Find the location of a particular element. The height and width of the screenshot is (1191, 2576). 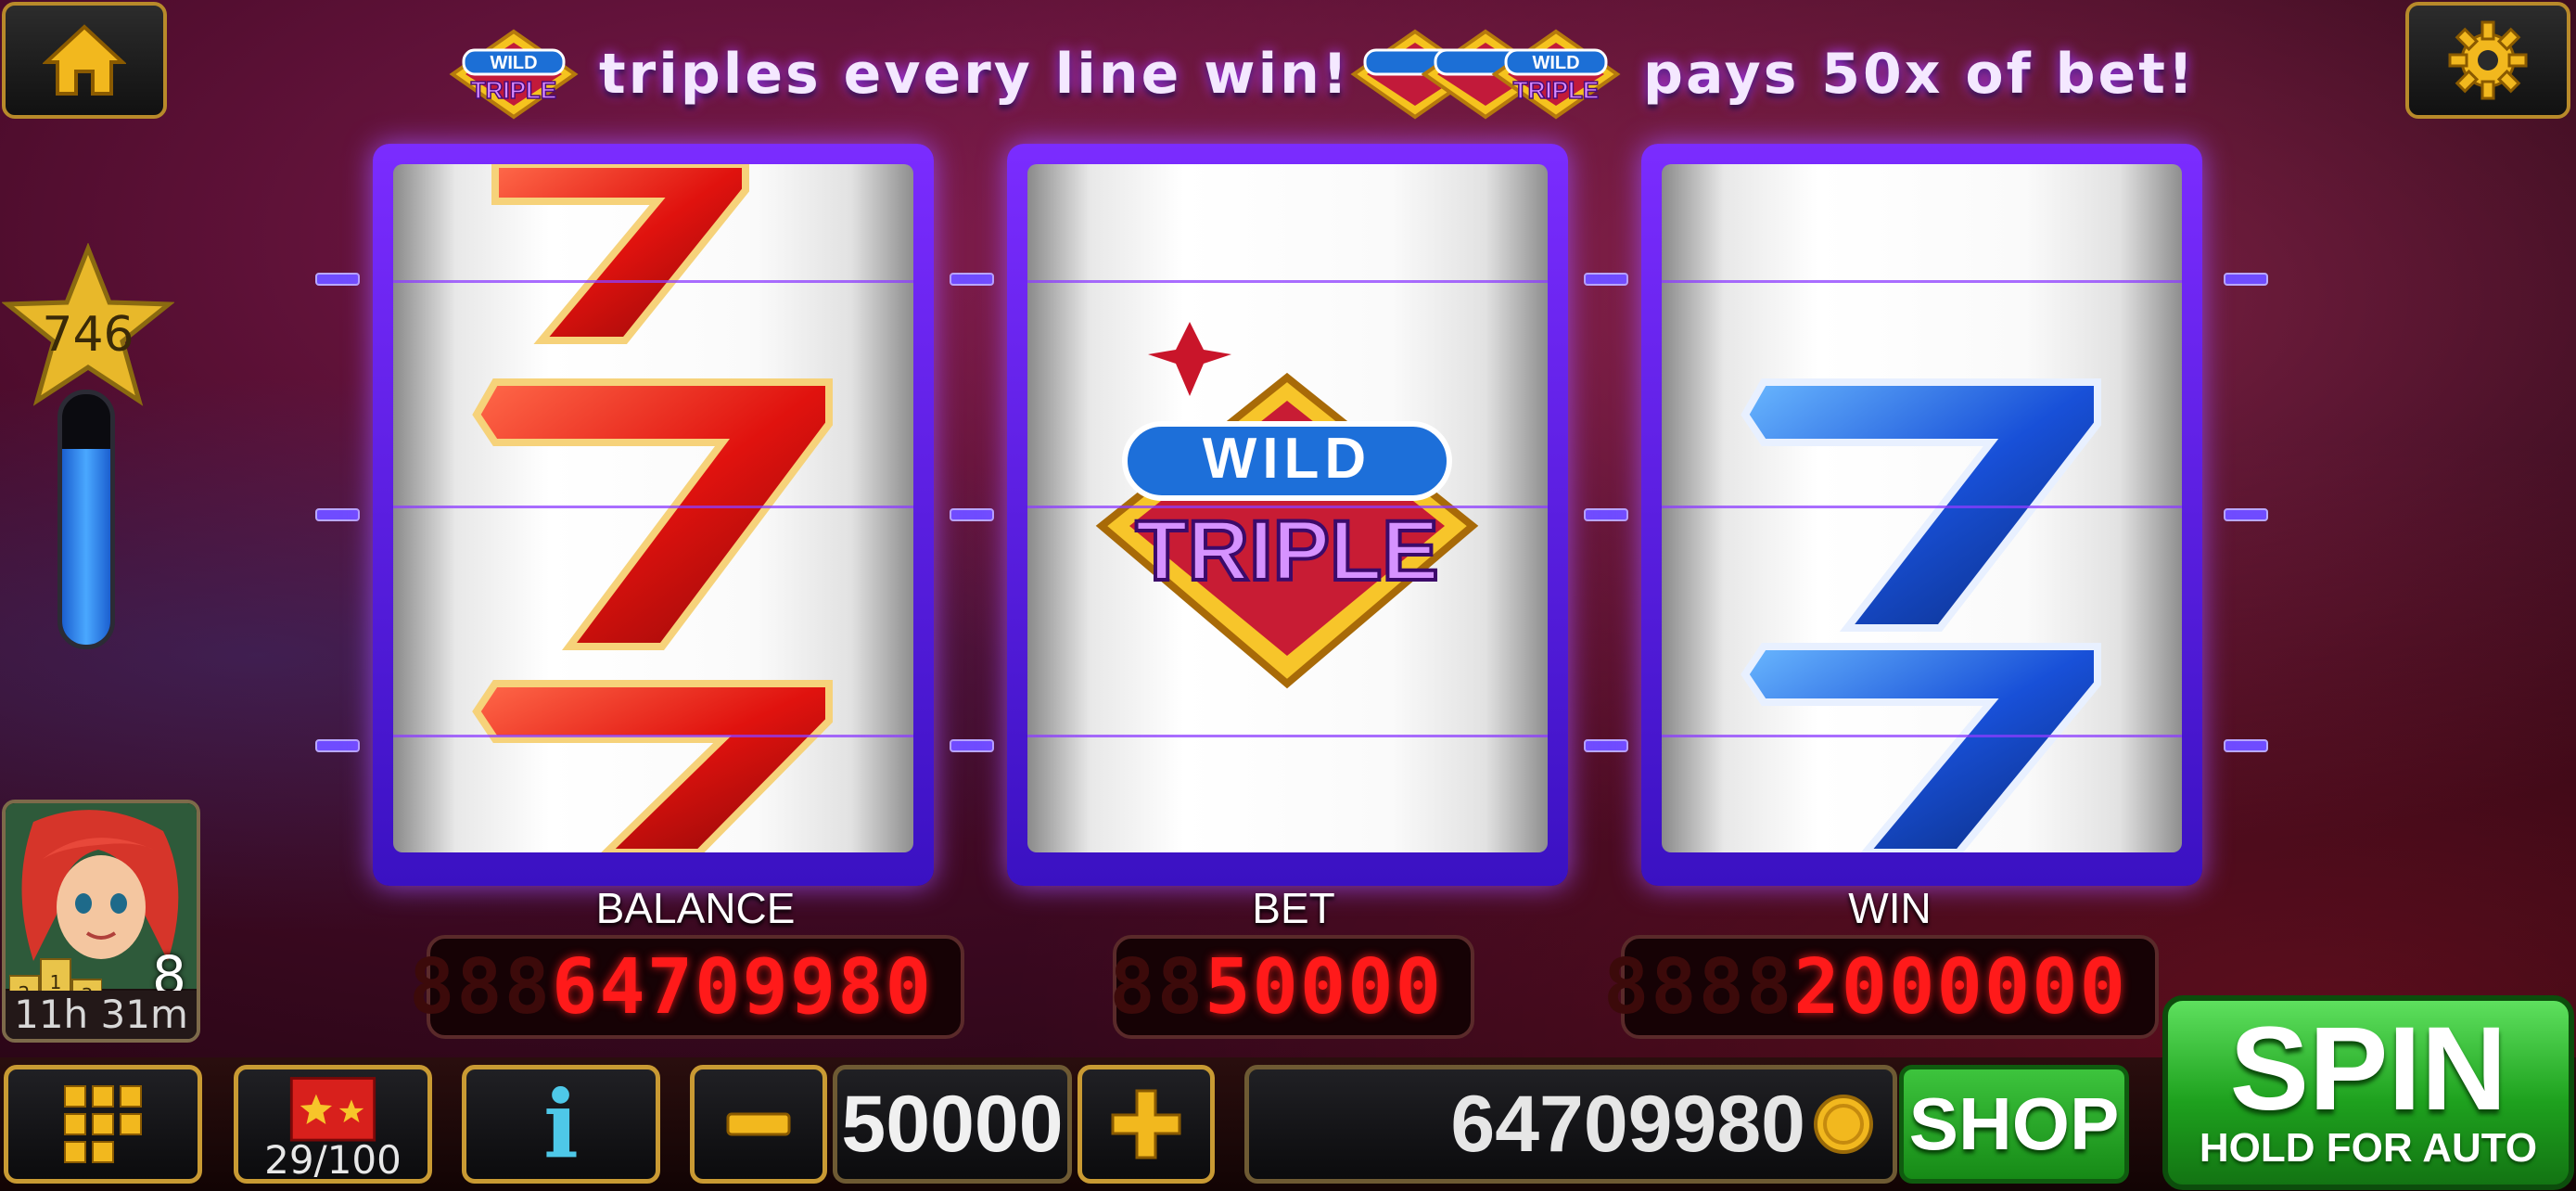

win-display-value: 2000000 is located at coordinates (1960, 986).